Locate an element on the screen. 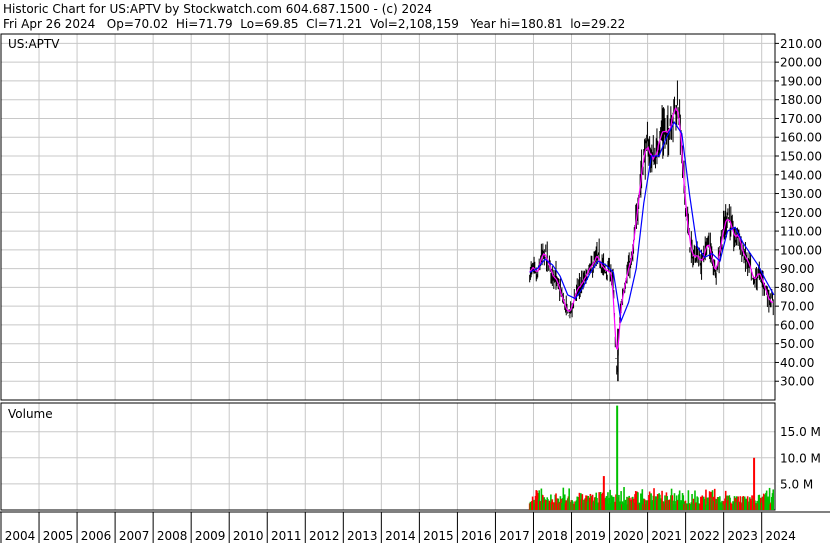 This screenshot has width=830, height=543. price-tick-label: 150.00 is located at coordinates (801, 157).